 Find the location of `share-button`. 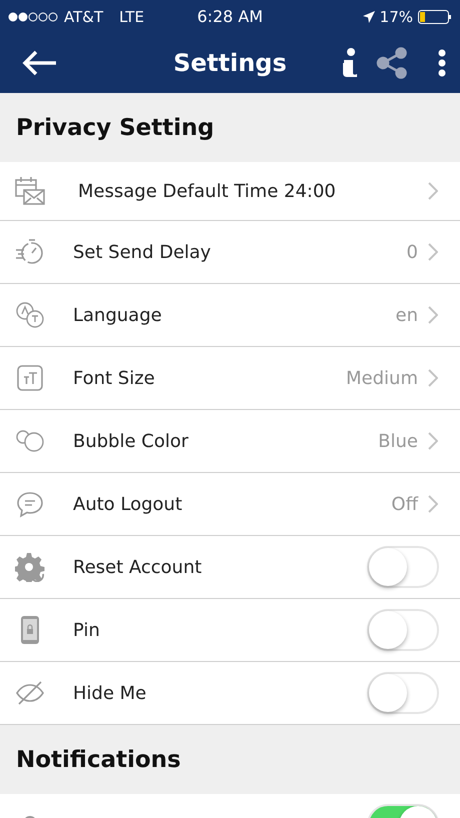

share-button is located at coordinates (392, 63).